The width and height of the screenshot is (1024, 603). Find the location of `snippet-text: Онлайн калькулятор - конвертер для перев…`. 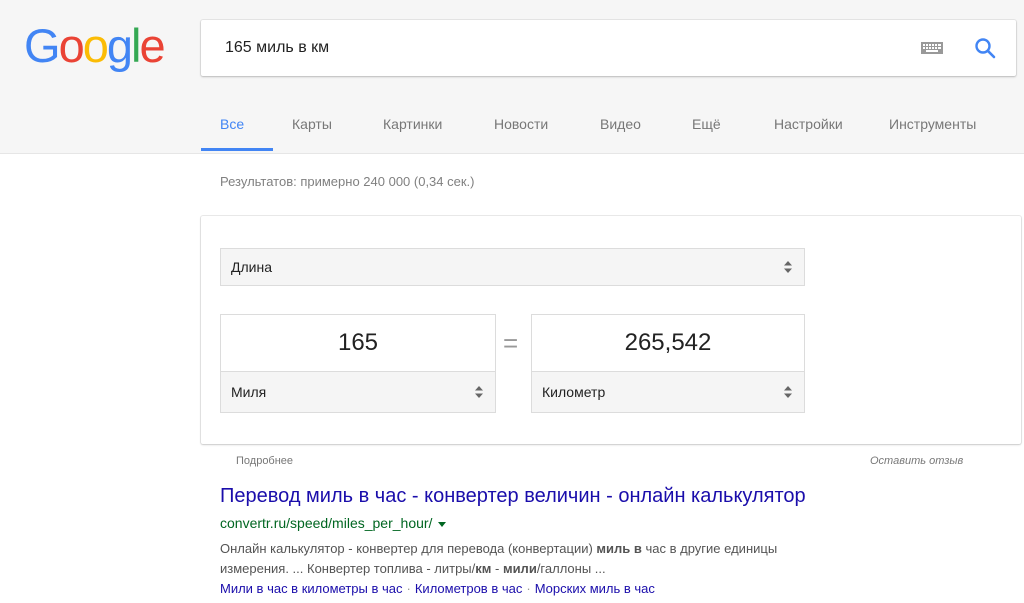

snippet-text: Онлайн калькулятор - конвертер для перев… is located at coordinates (408, 548).